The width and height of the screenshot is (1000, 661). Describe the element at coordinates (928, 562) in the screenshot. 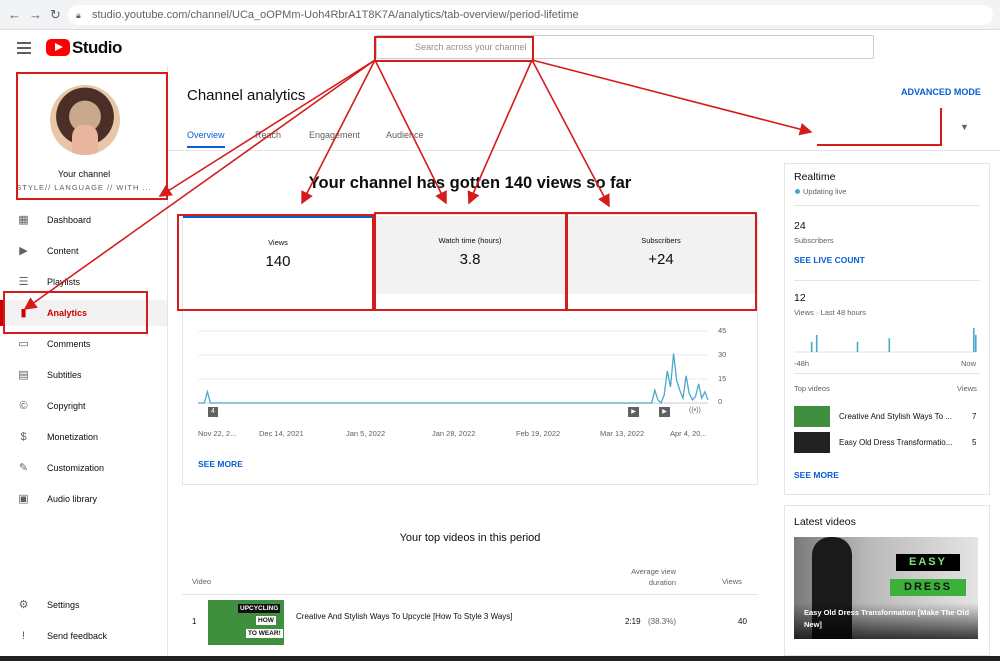

I see `thumbnail-text: EASY` at that location.